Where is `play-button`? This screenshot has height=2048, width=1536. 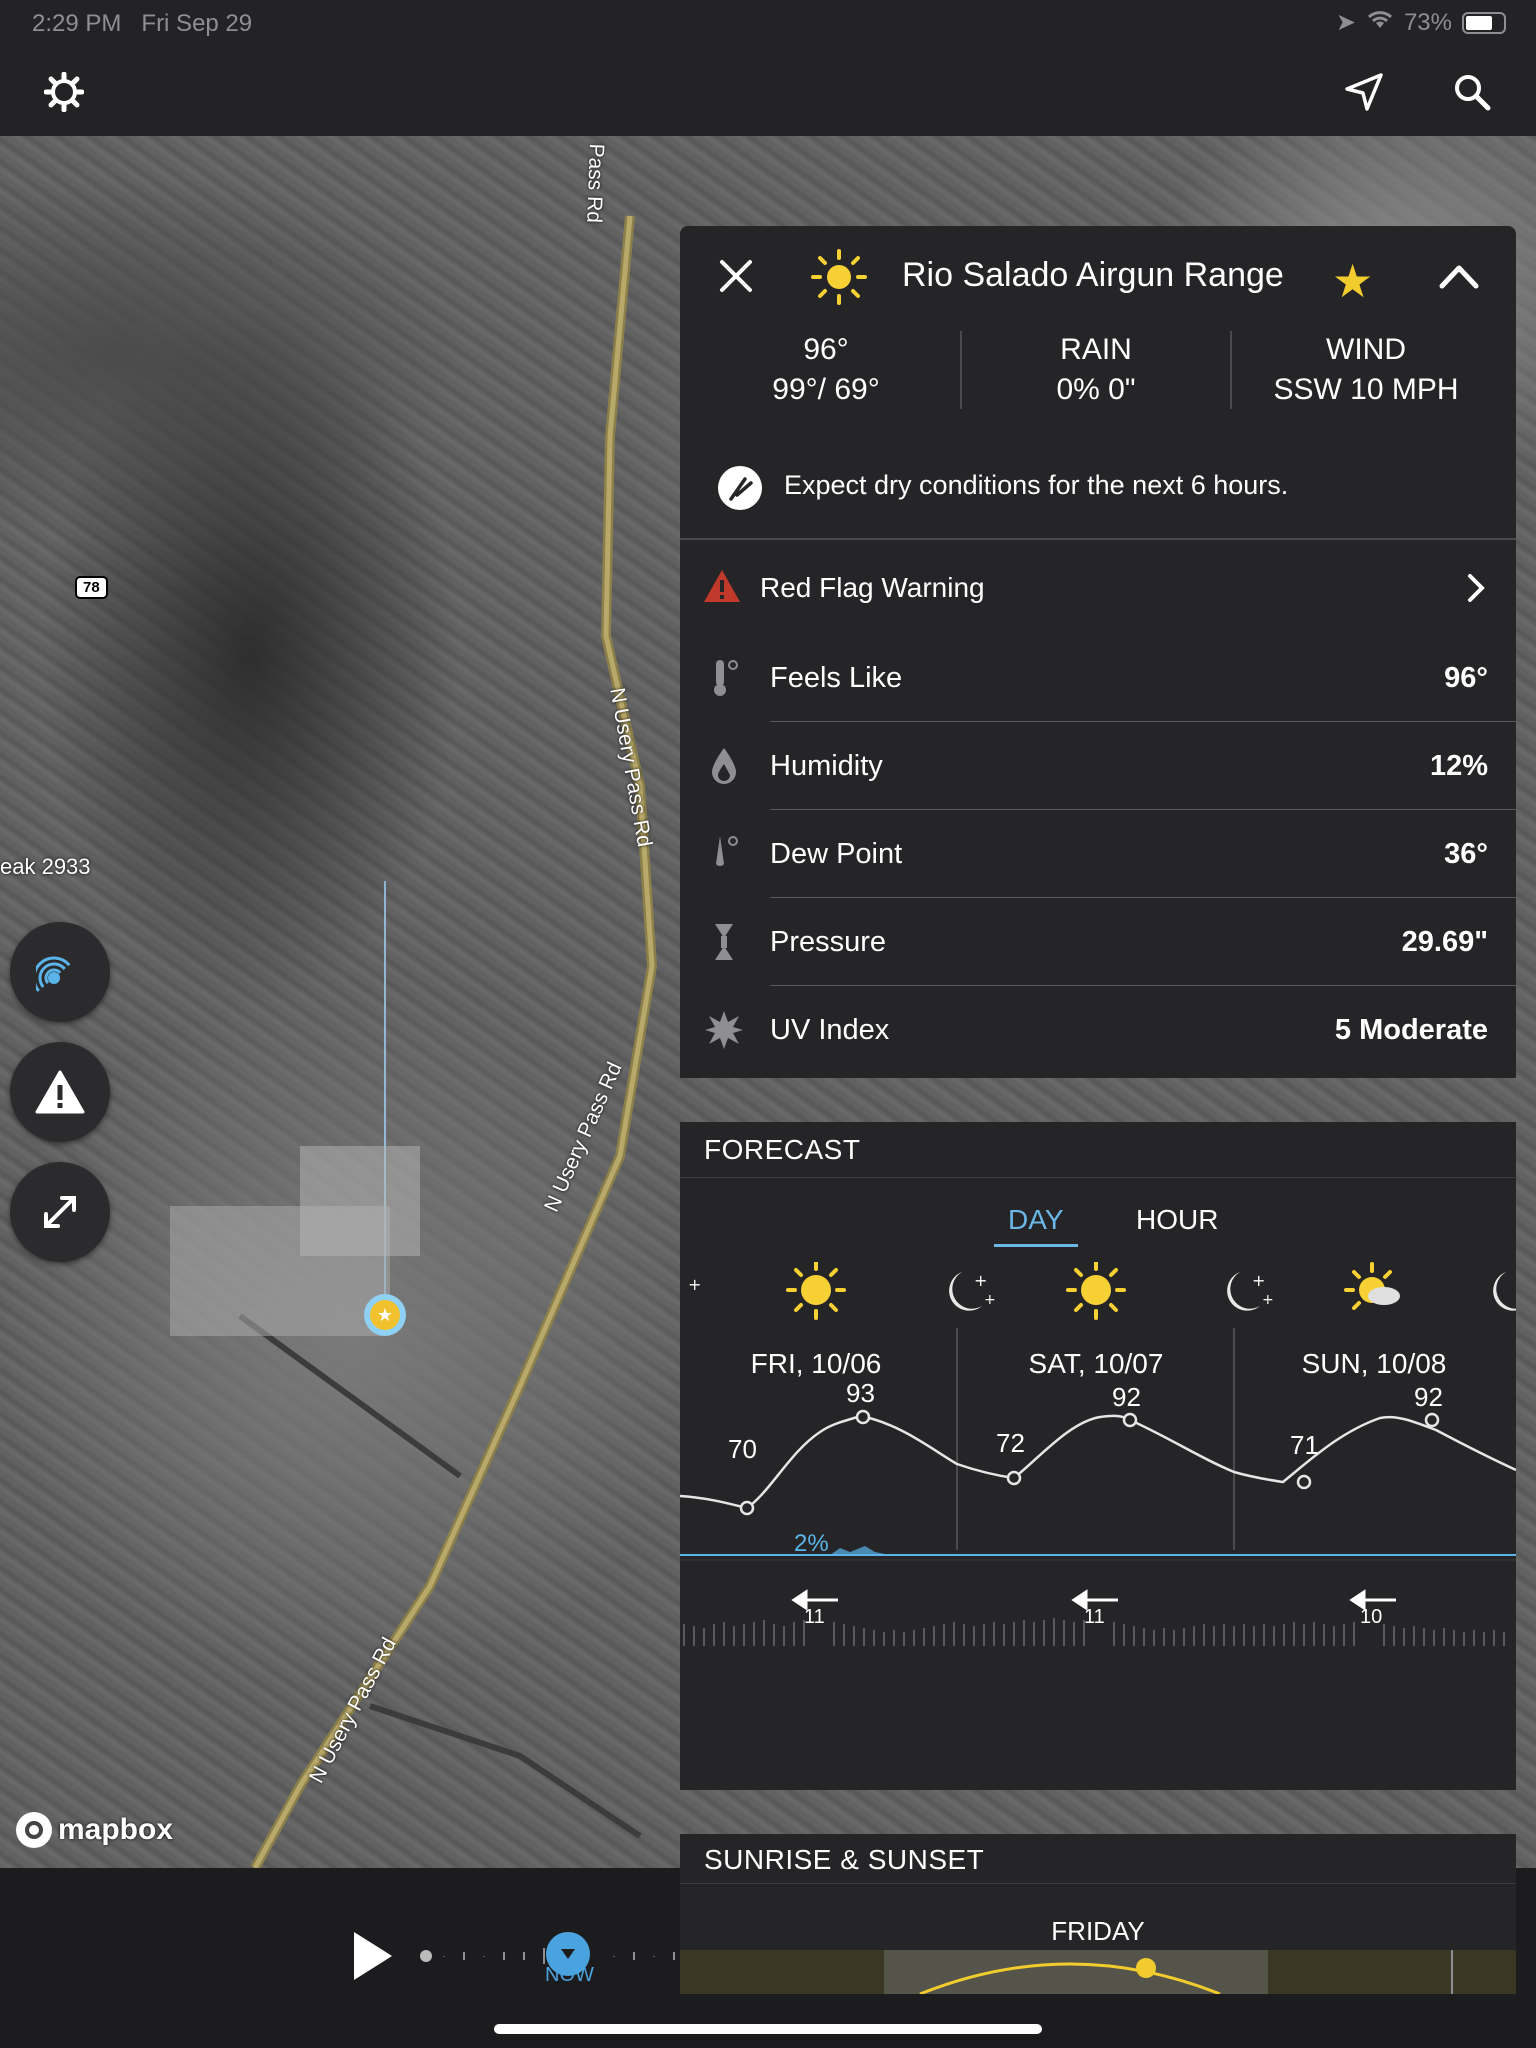 play-button is located at coordinates (373, 1956).